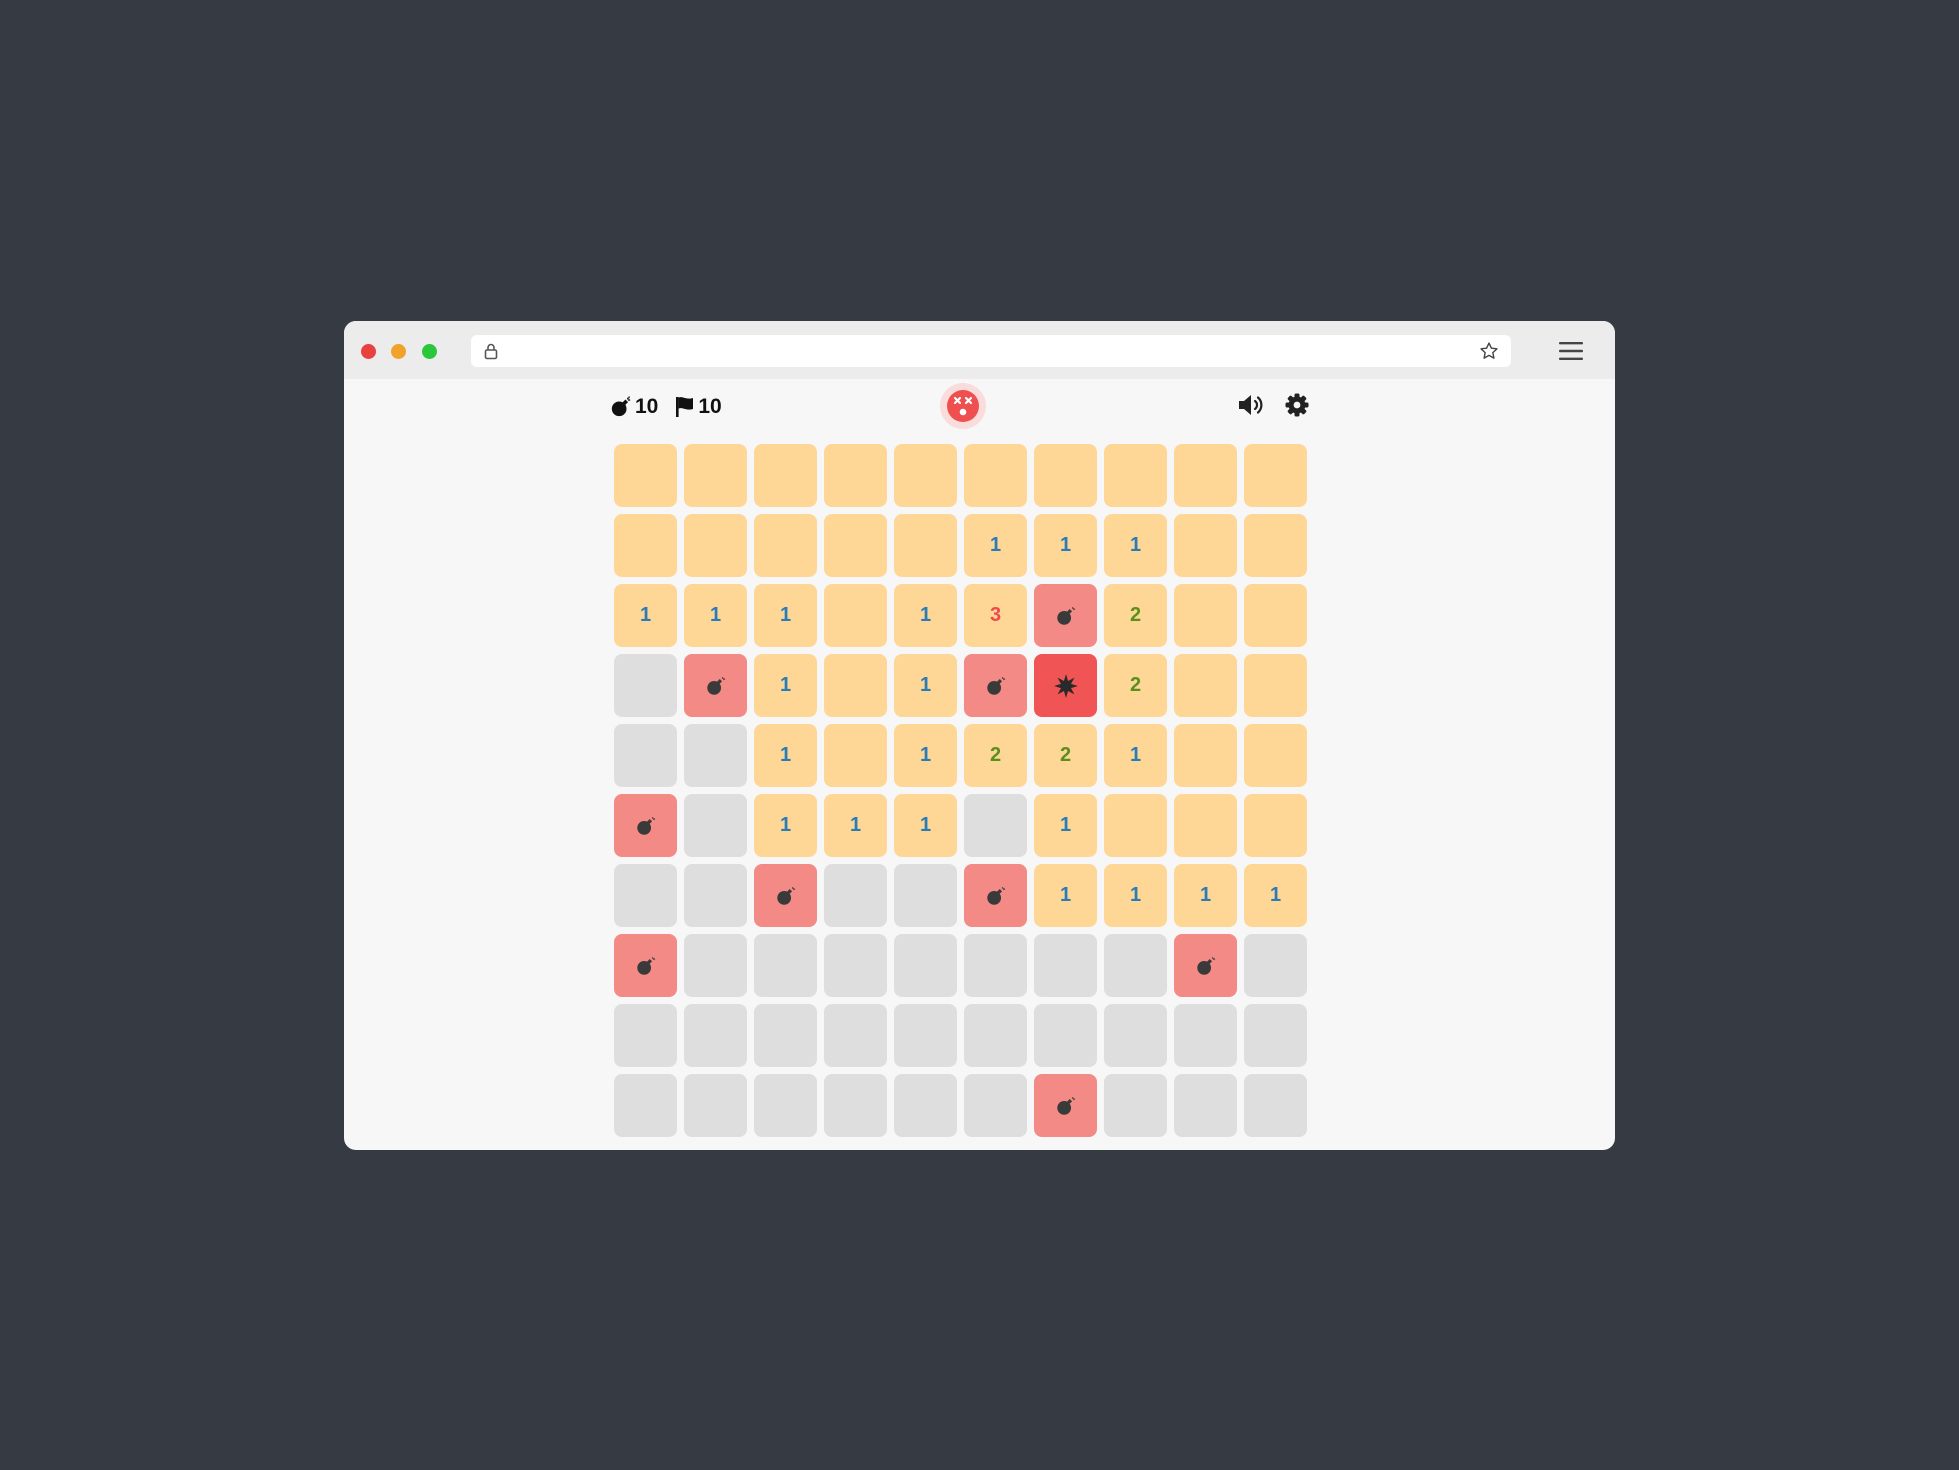 Image resolution: width=1959 pixels, height=1470 pixels. What do you see at coordinates (1489, 353) in the screenshot?
I see `star-icon` at bounding box center [1489, 353].